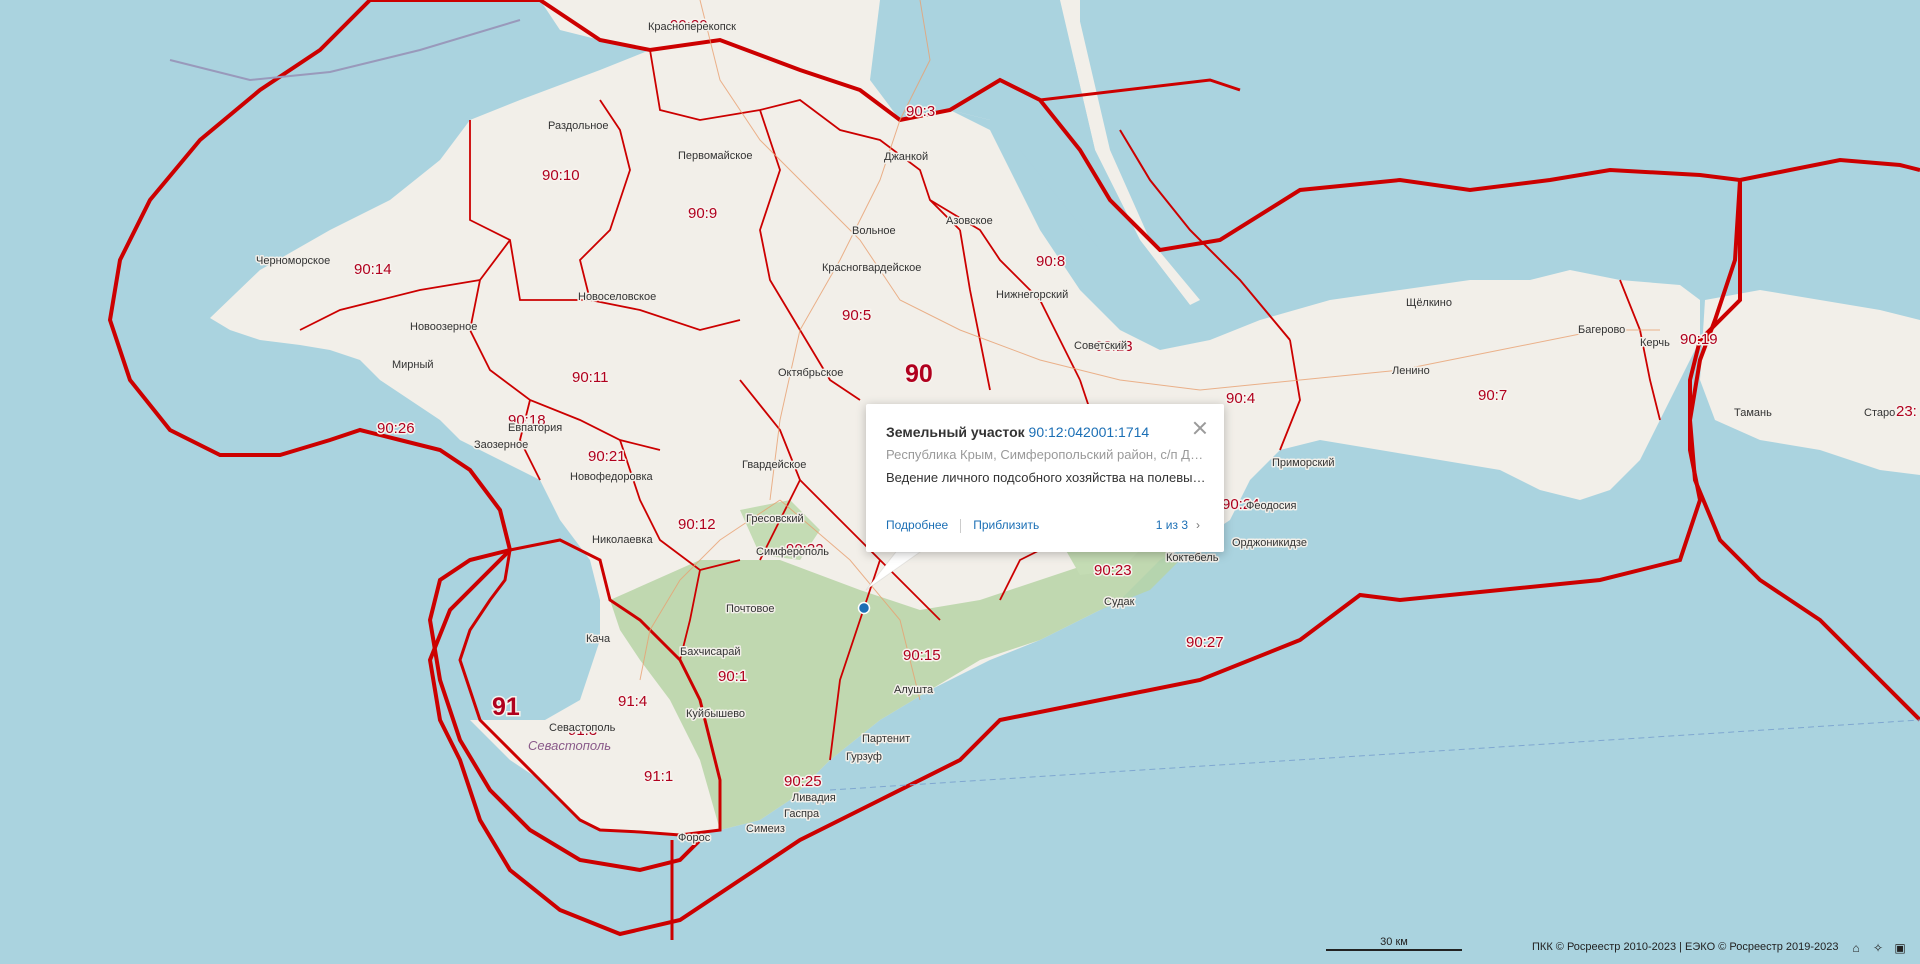  Describe the element at coordinates (1856, 948) in the screenshot. I see `home-icon: ⌂` at that location.